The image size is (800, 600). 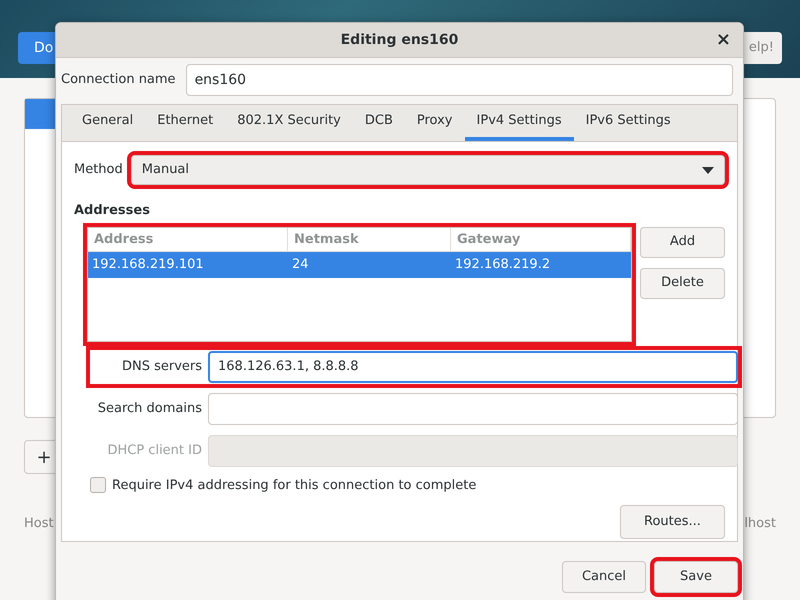 I want to click on table-cell-text: 192.168.219.101, so click(x=148, y=265).